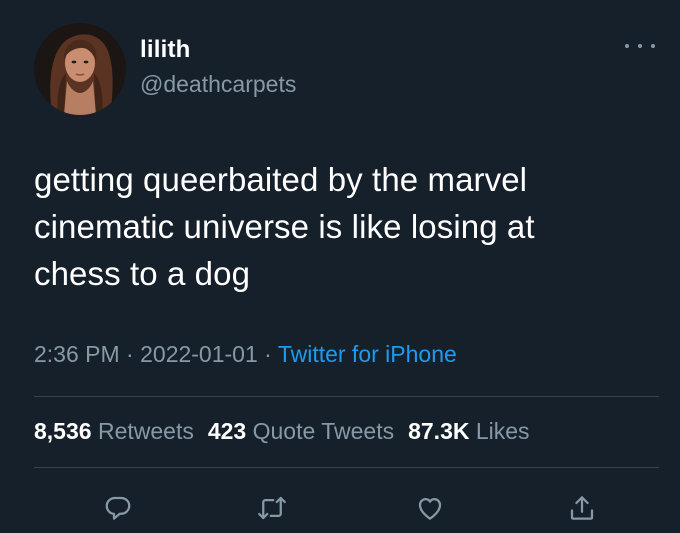  Describe the element at coordinates (218, 84) in the screenshot. I see `user-handle: @deathcarpets` at that location.